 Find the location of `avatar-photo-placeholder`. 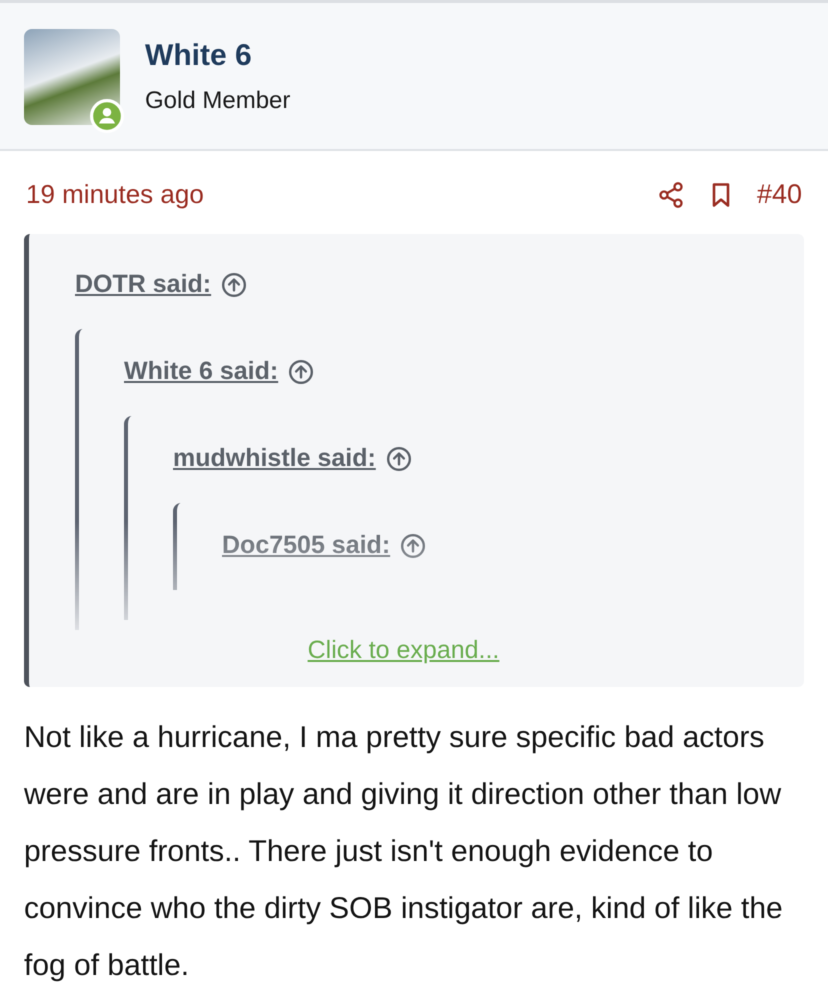

avatar-photo-placeholder is located at coordinates (72, 77).